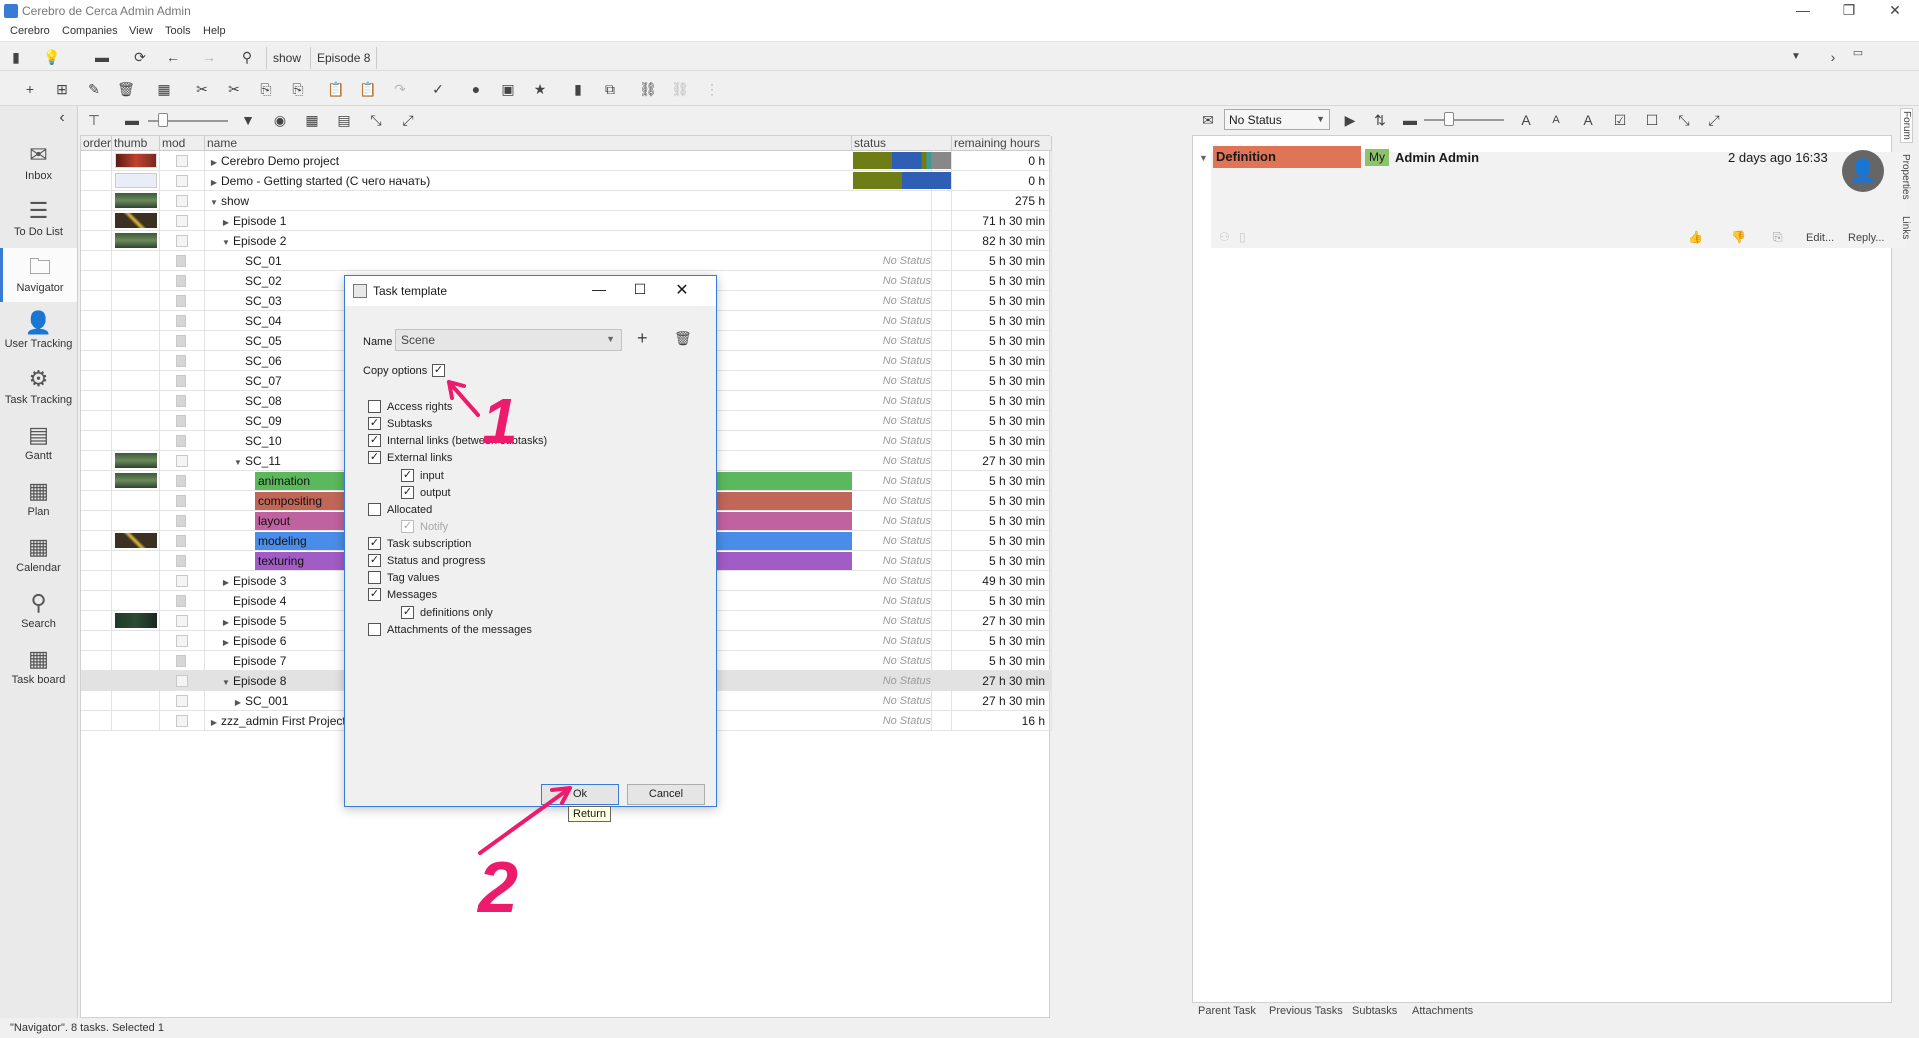 Image resolution: width=1919 pixels, height=1038 pixels. Describe the element at coordinates (1208, 120) in the screenshot. I see `message-icon: ✉` at that location.